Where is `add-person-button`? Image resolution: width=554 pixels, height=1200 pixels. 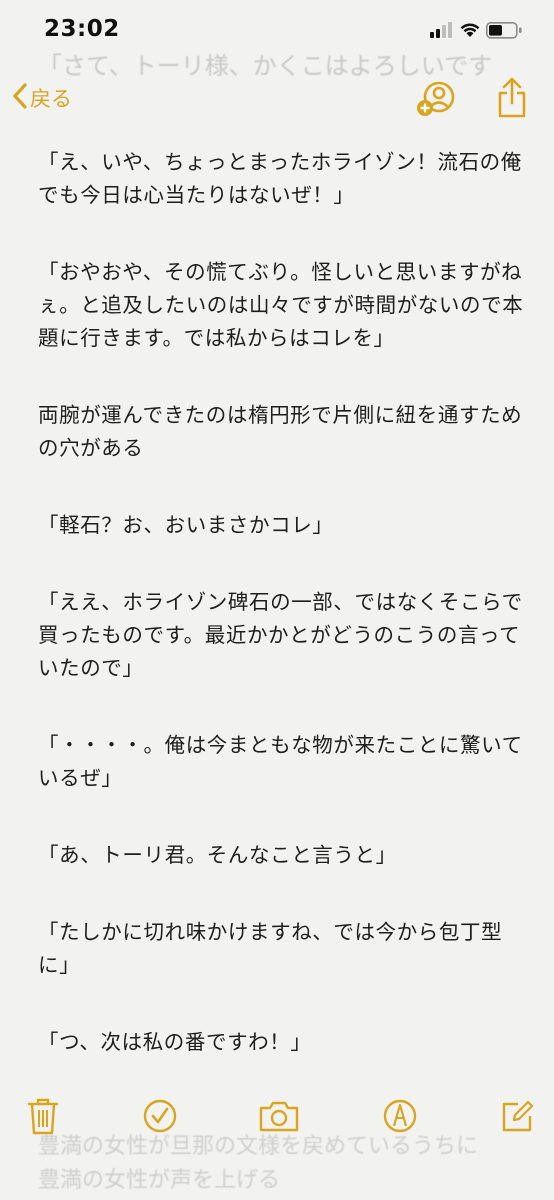 add-person-button is located at coordinates (436, 102).